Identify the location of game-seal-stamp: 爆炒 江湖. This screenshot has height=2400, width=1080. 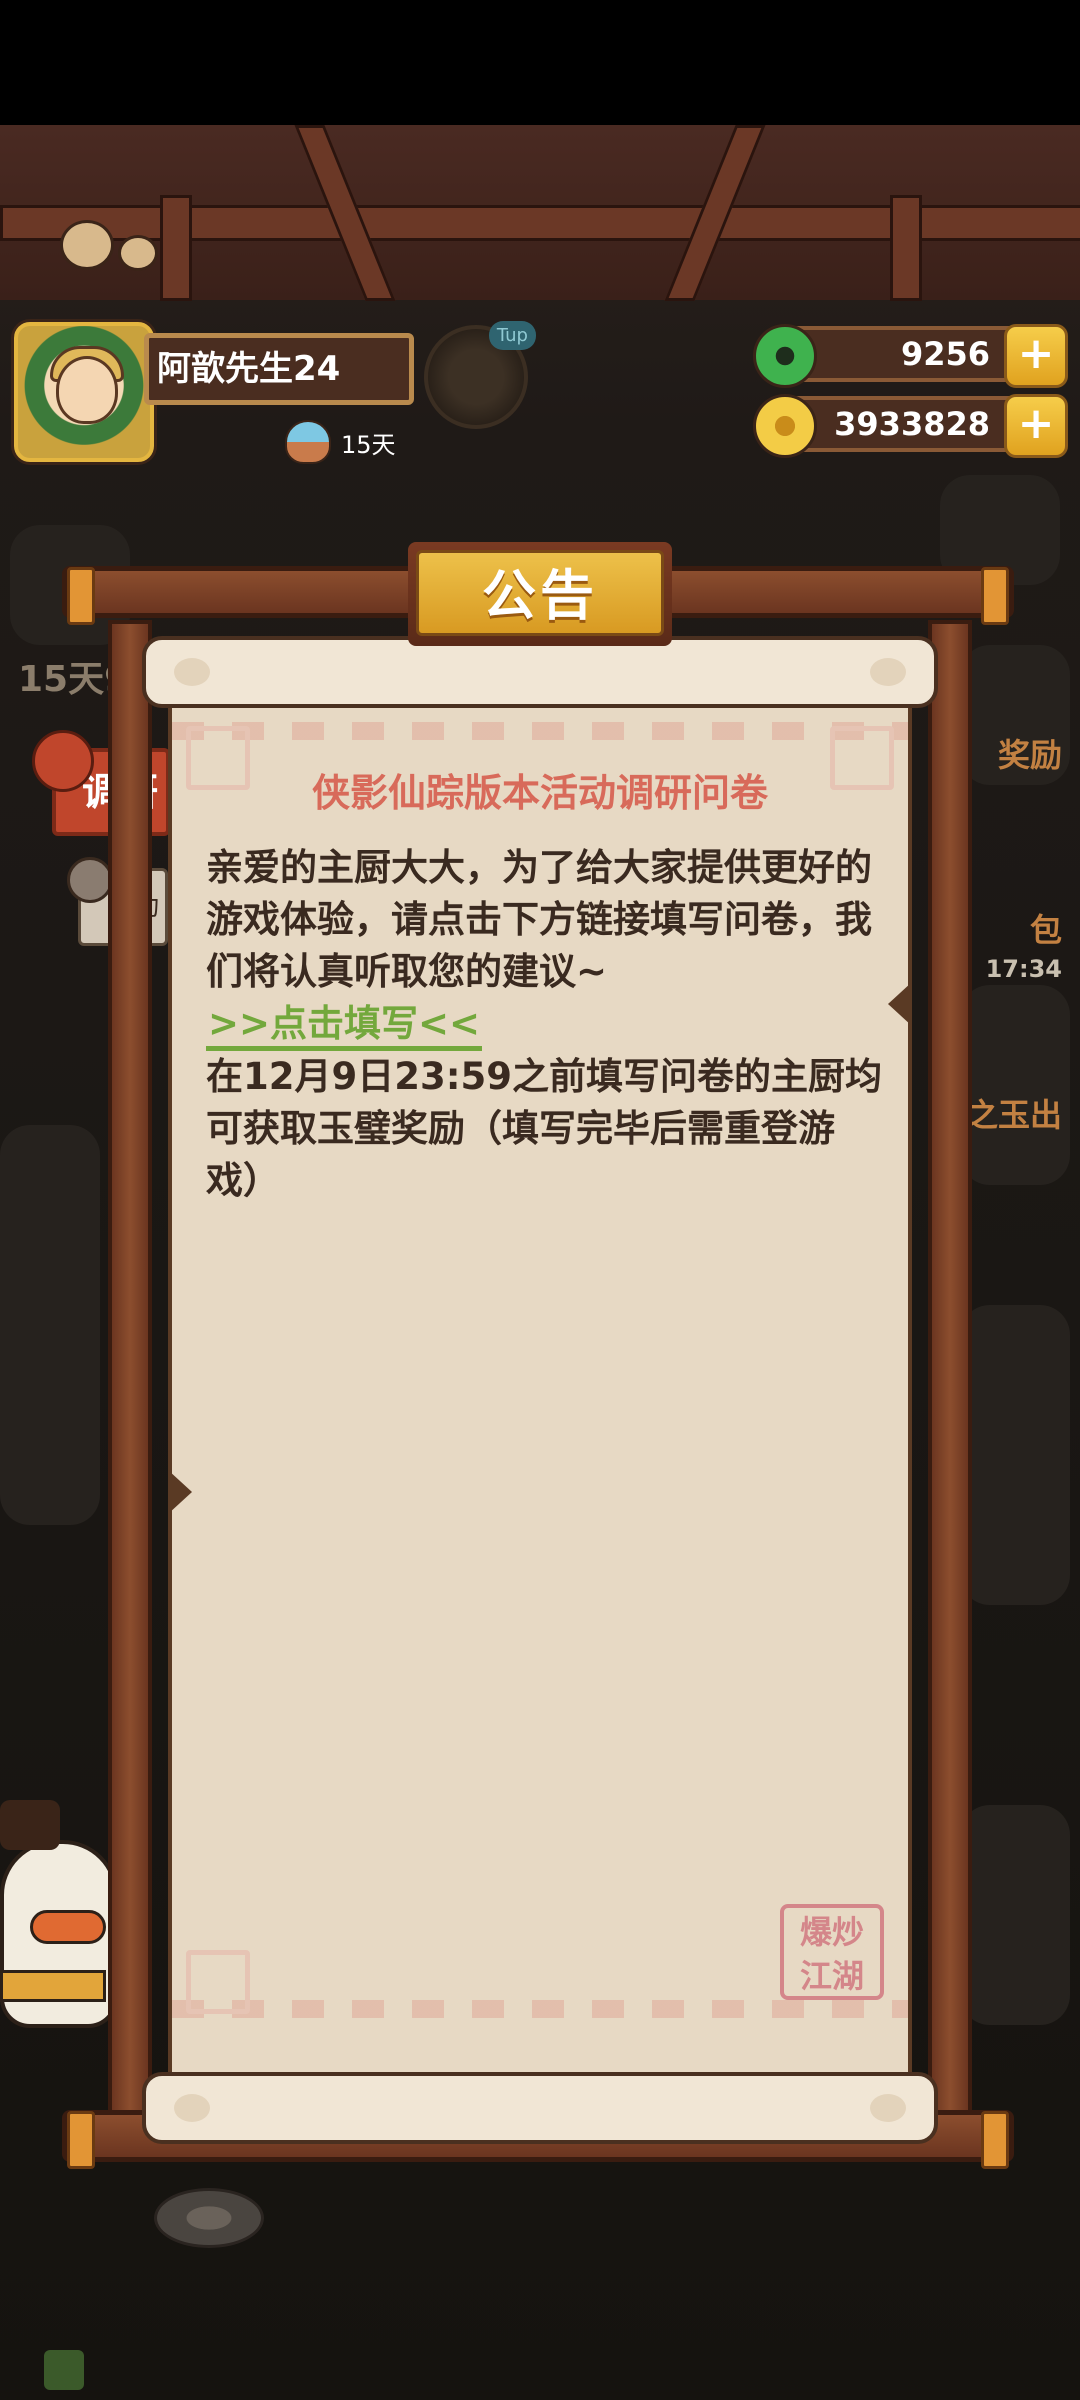
(832, 1952).